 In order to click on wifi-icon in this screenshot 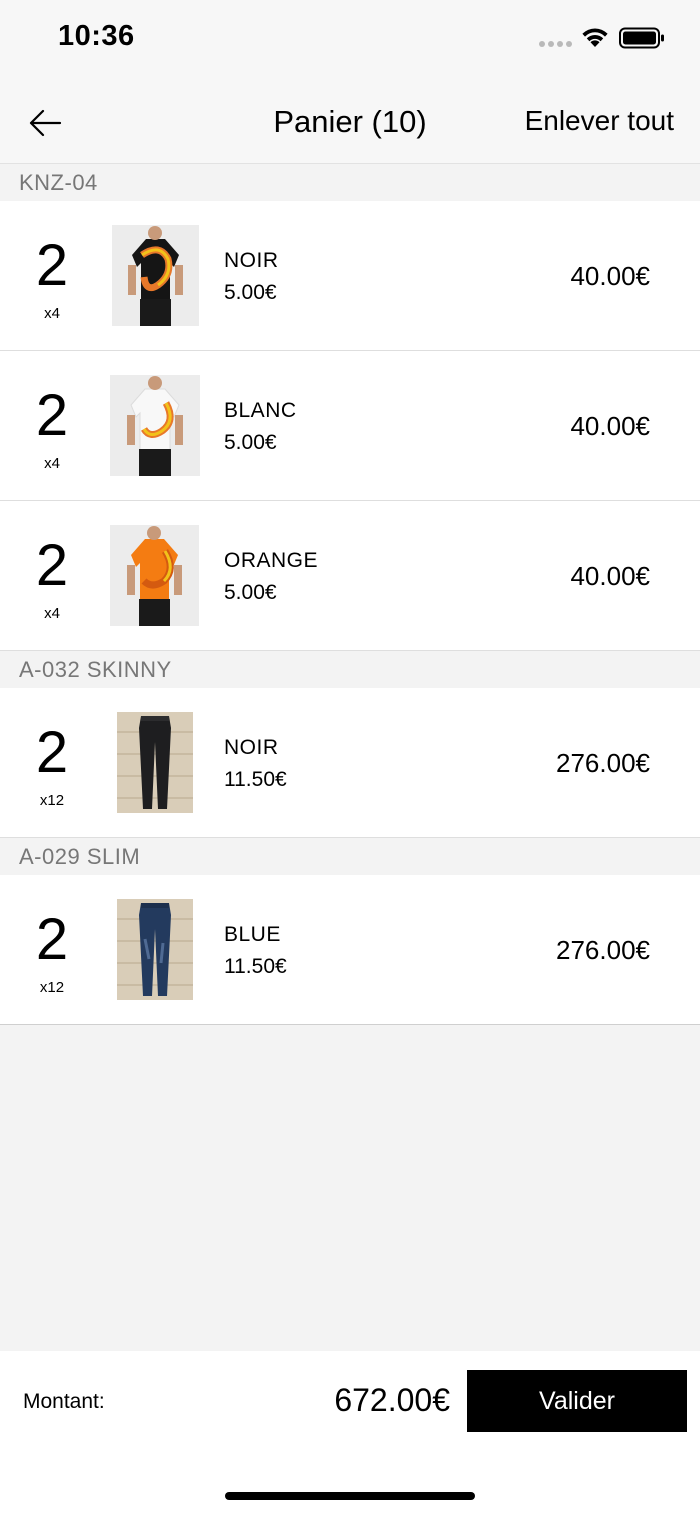, I will do `click(595, 37)`.